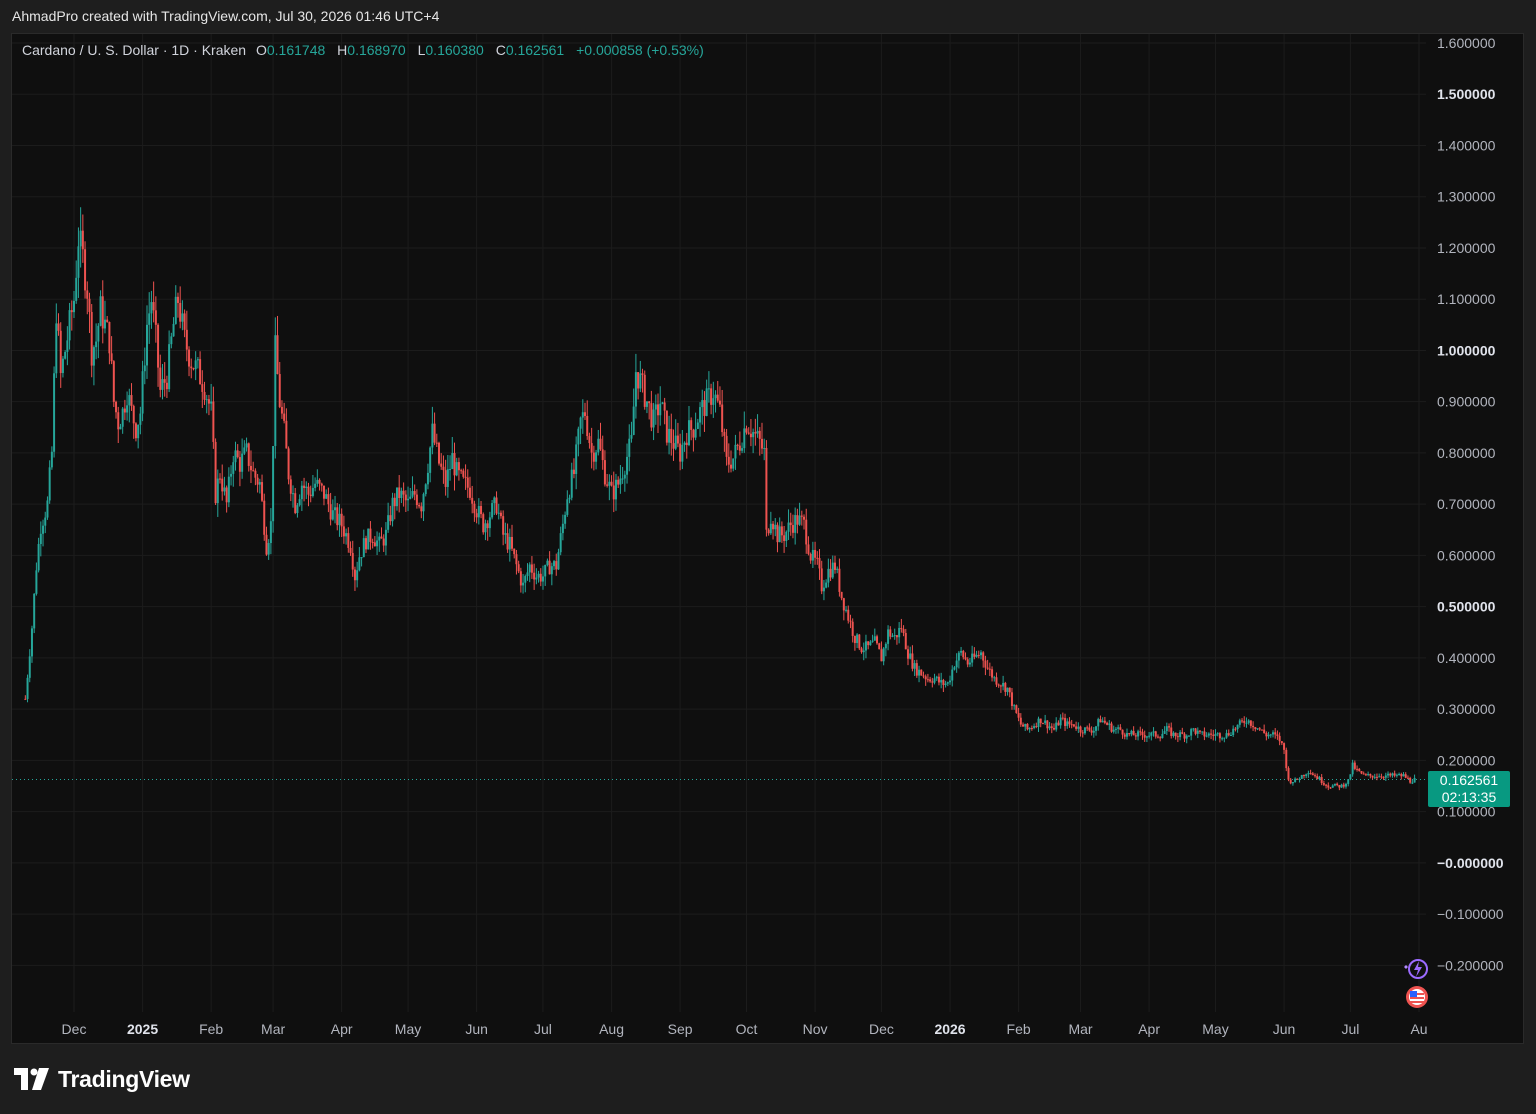  Describe the element at coordinates (74, 1029) in the screenshot. I see `time-tick-label: Dec` at that location.